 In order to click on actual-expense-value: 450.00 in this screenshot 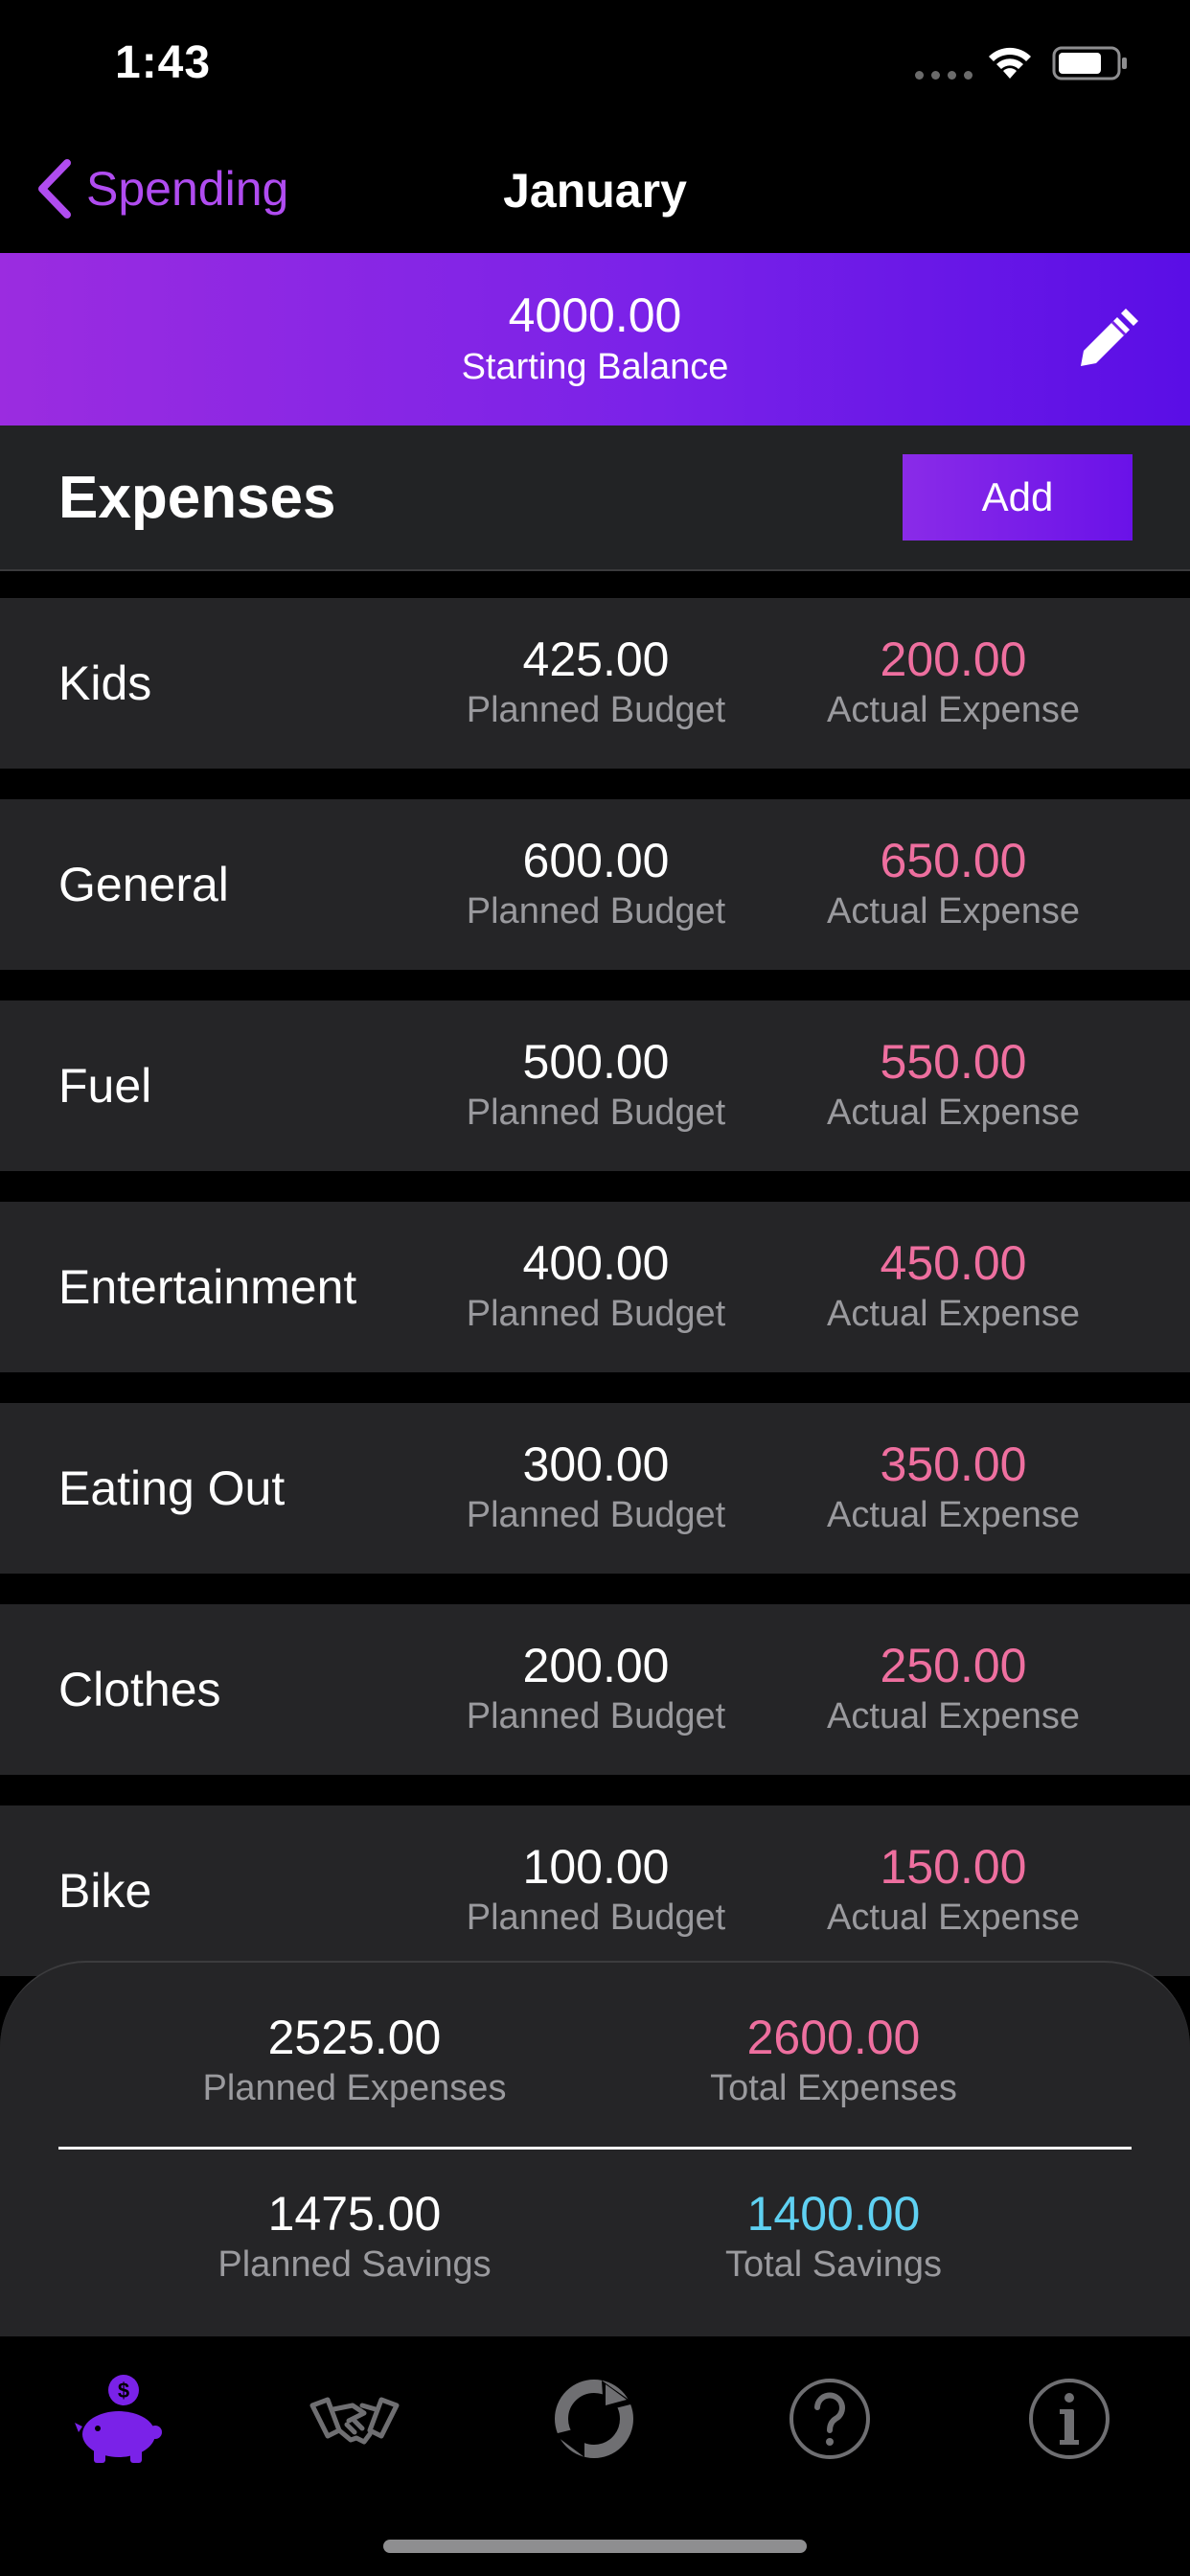, I will do `click(953, 1263)`.